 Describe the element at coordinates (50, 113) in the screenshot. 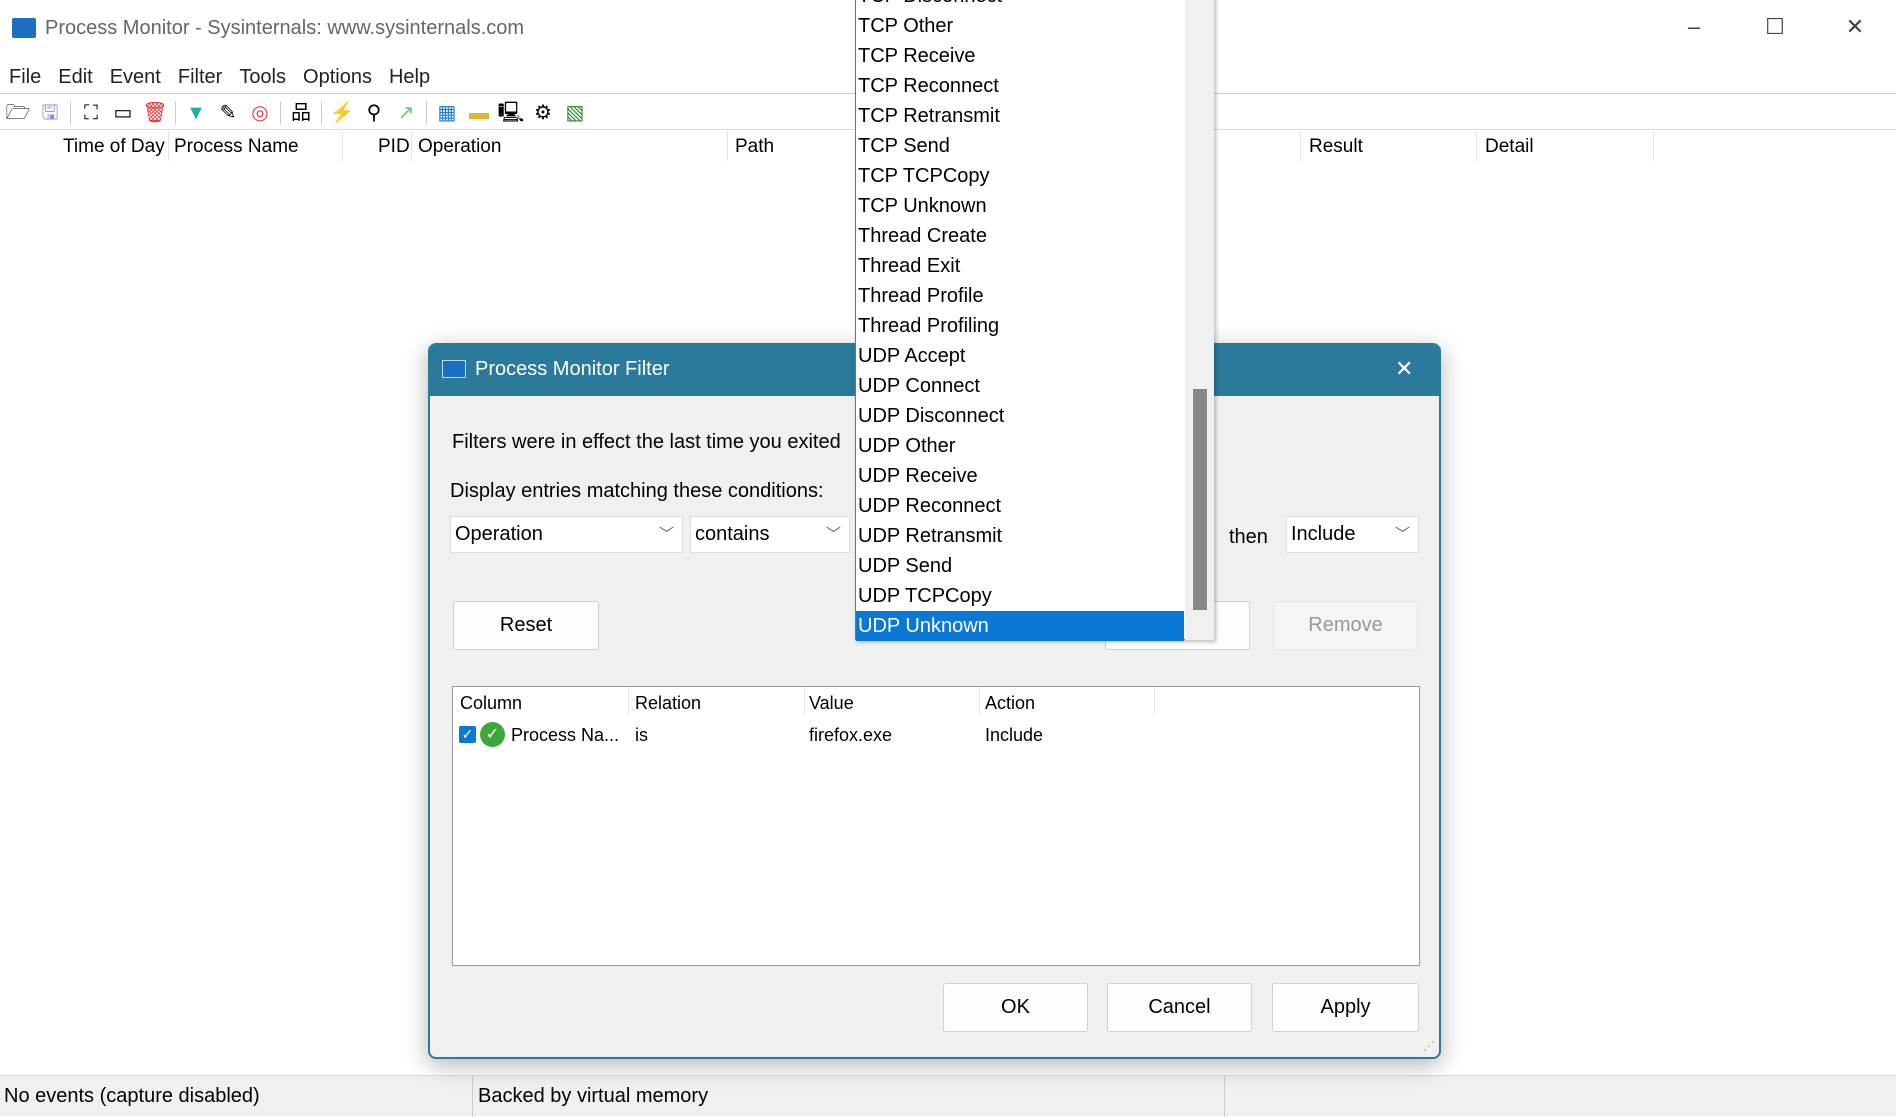

I see `save-icon: 🖫` at that location.